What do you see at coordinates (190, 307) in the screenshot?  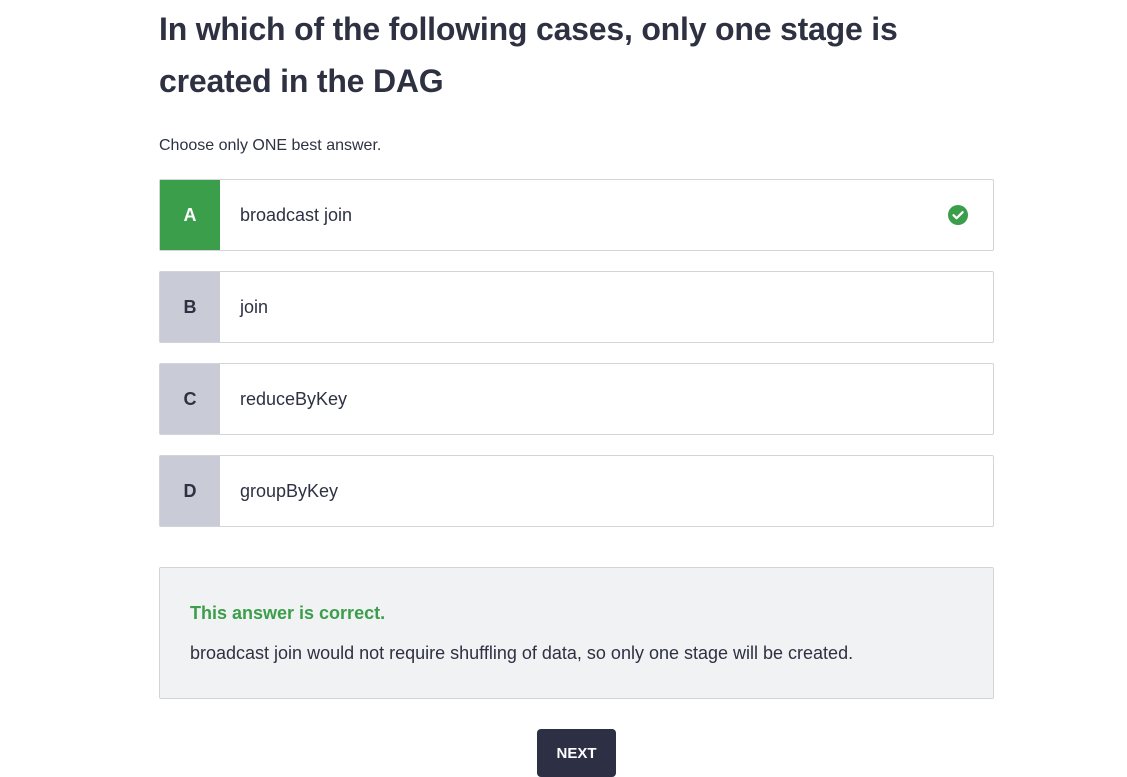 I see `option-letter: B` at bounding box center [190, 307].